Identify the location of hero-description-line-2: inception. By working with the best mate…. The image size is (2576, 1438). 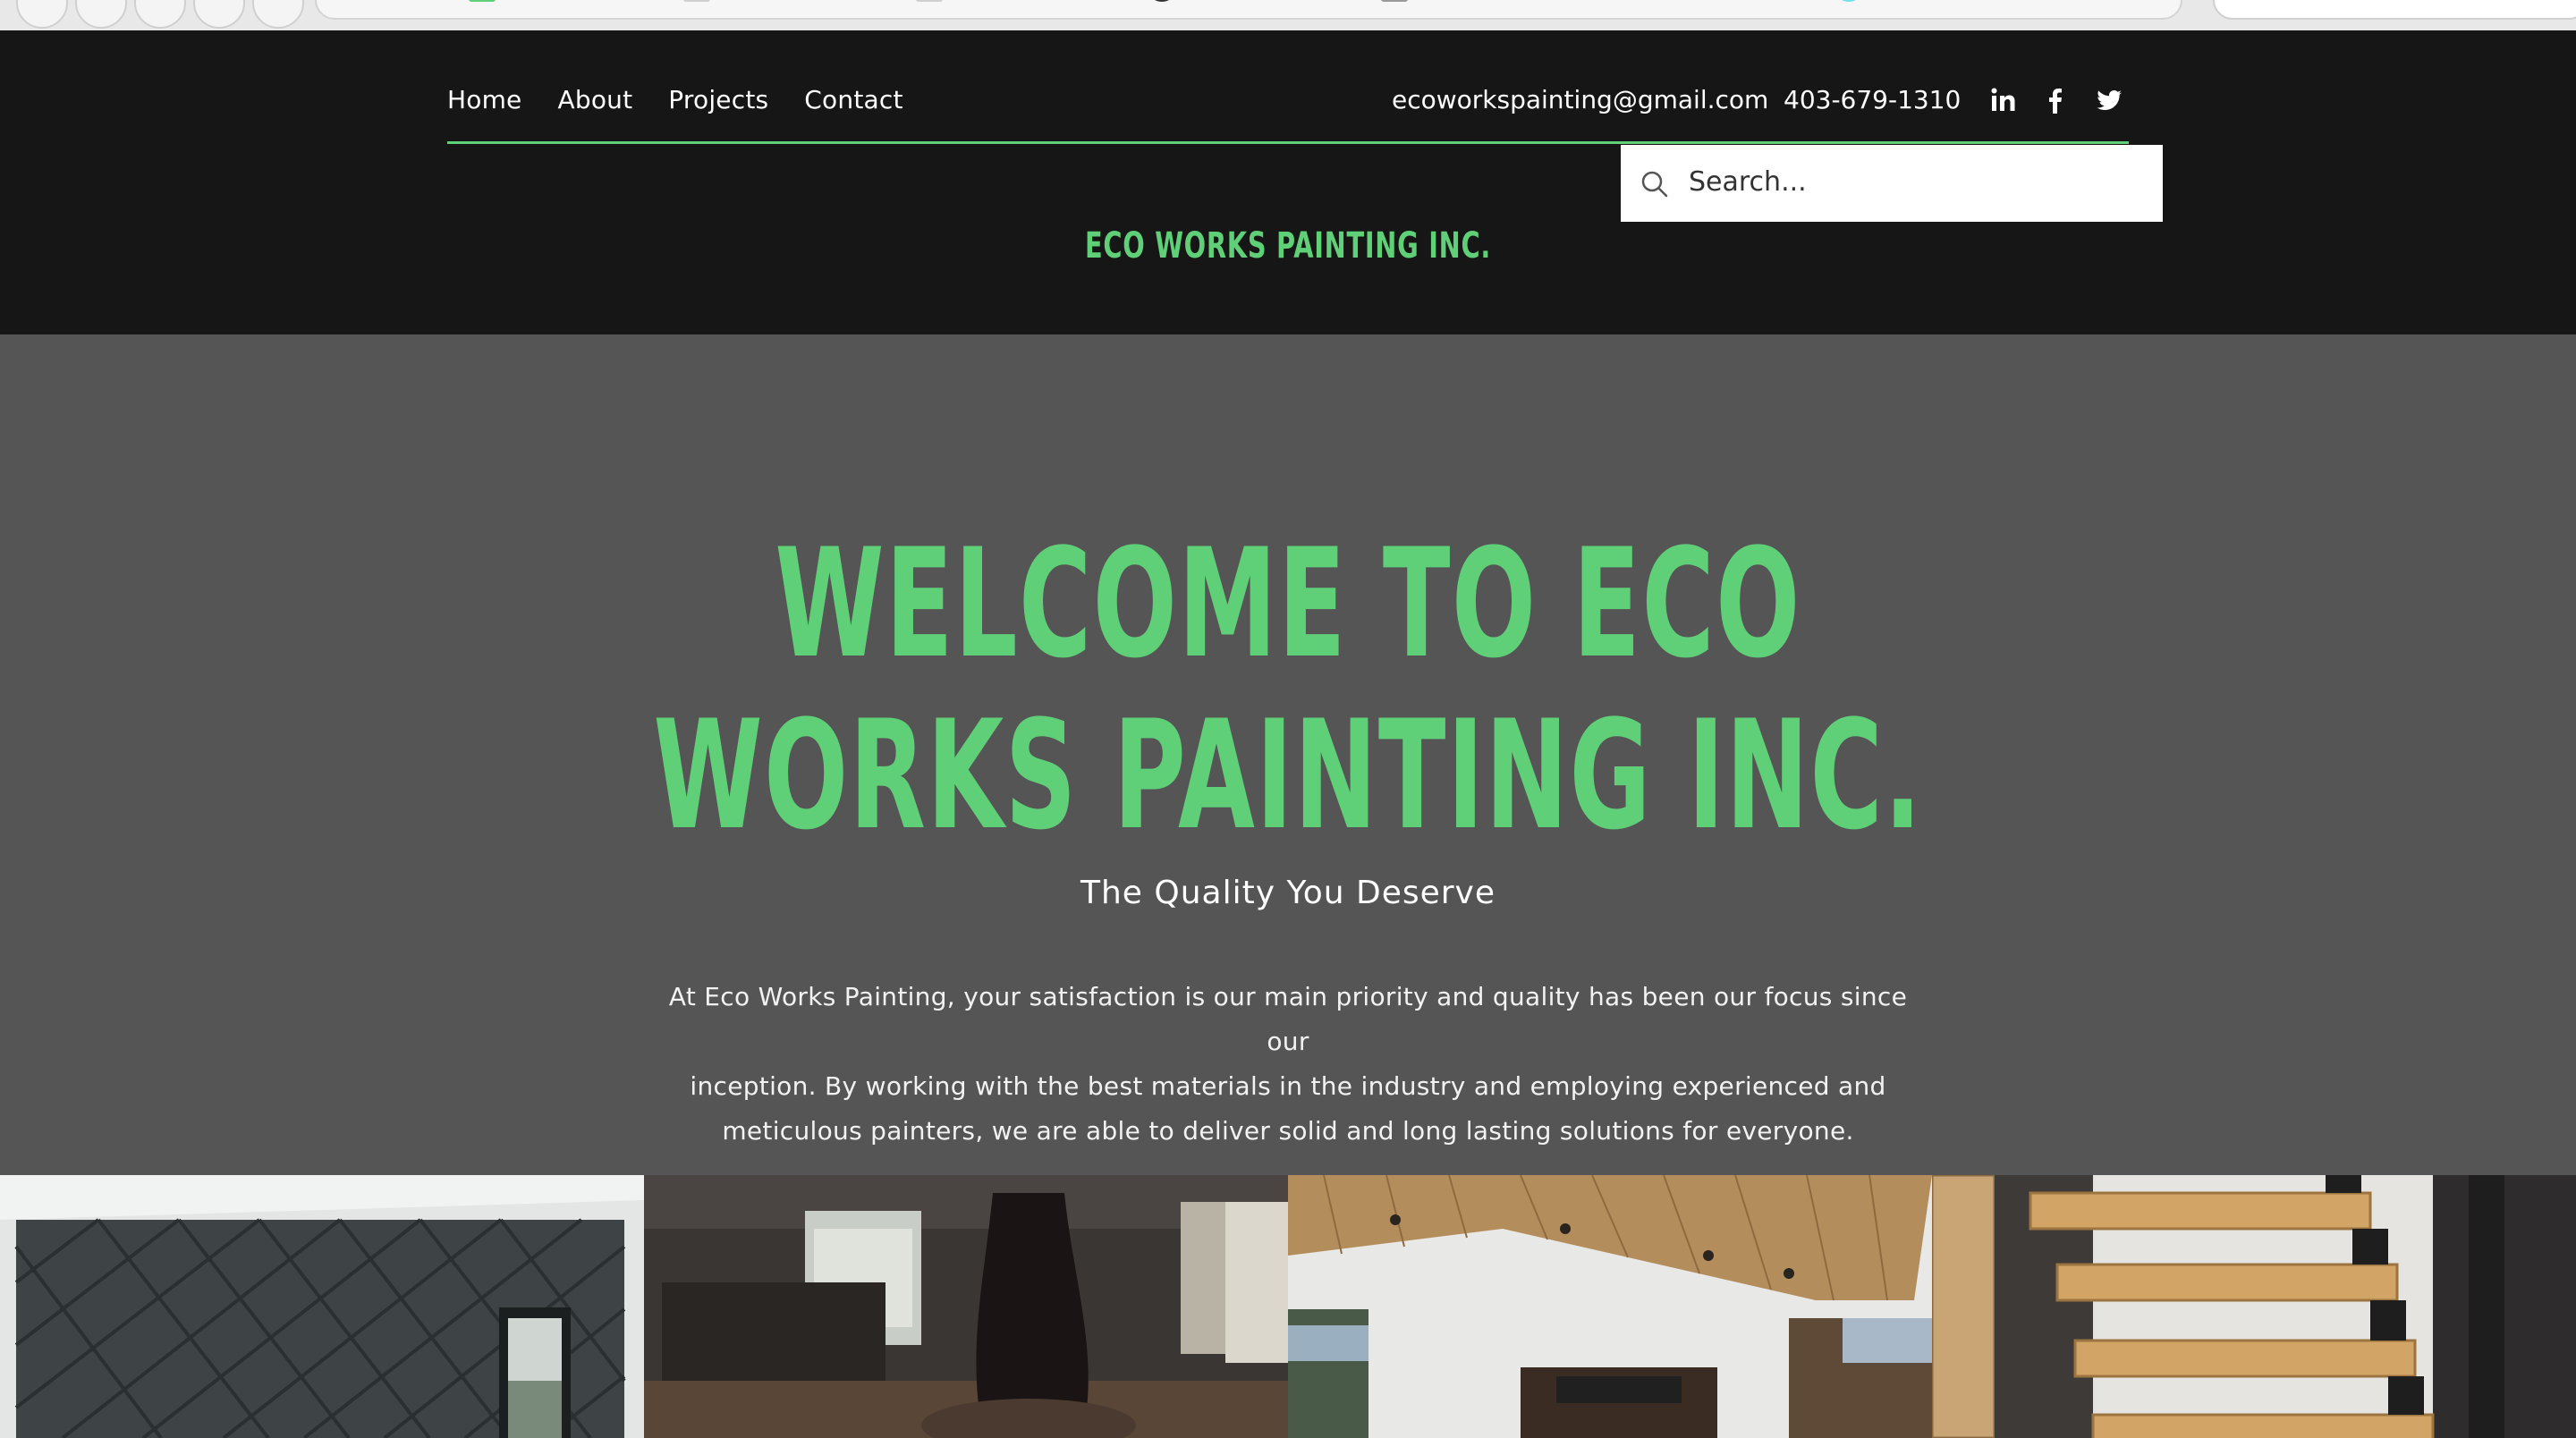
(1288, 1086).